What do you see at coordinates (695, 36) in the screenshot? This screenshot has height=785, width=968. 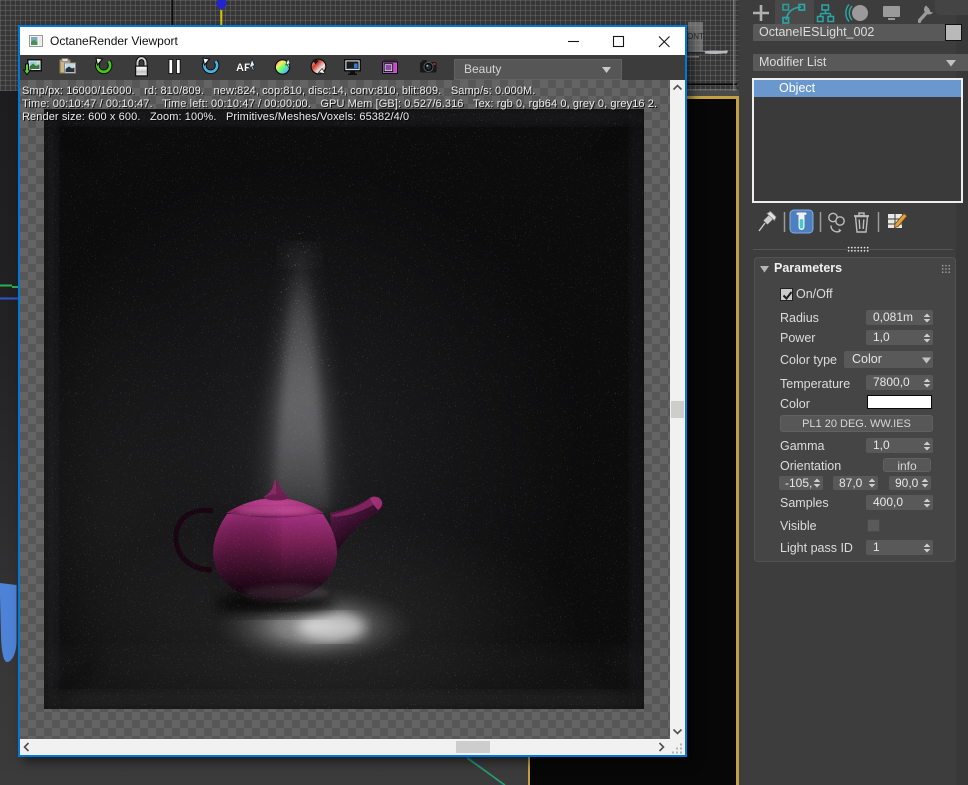 I see `svg-text: ONT` at bounding box center [695, 36].